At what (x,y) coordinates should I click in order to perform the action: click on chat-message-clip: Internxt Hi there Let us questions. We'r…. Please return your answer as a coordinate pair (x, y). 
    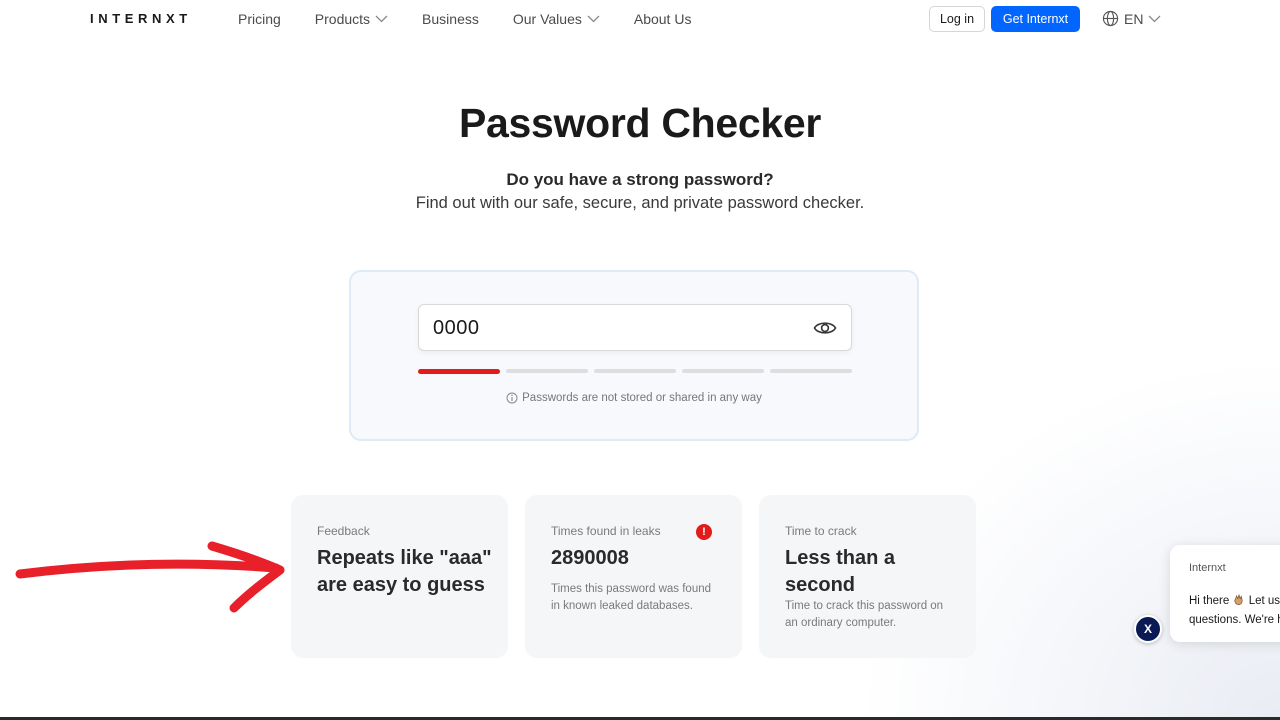
    Looking at the image, I should click on (1225, 593).